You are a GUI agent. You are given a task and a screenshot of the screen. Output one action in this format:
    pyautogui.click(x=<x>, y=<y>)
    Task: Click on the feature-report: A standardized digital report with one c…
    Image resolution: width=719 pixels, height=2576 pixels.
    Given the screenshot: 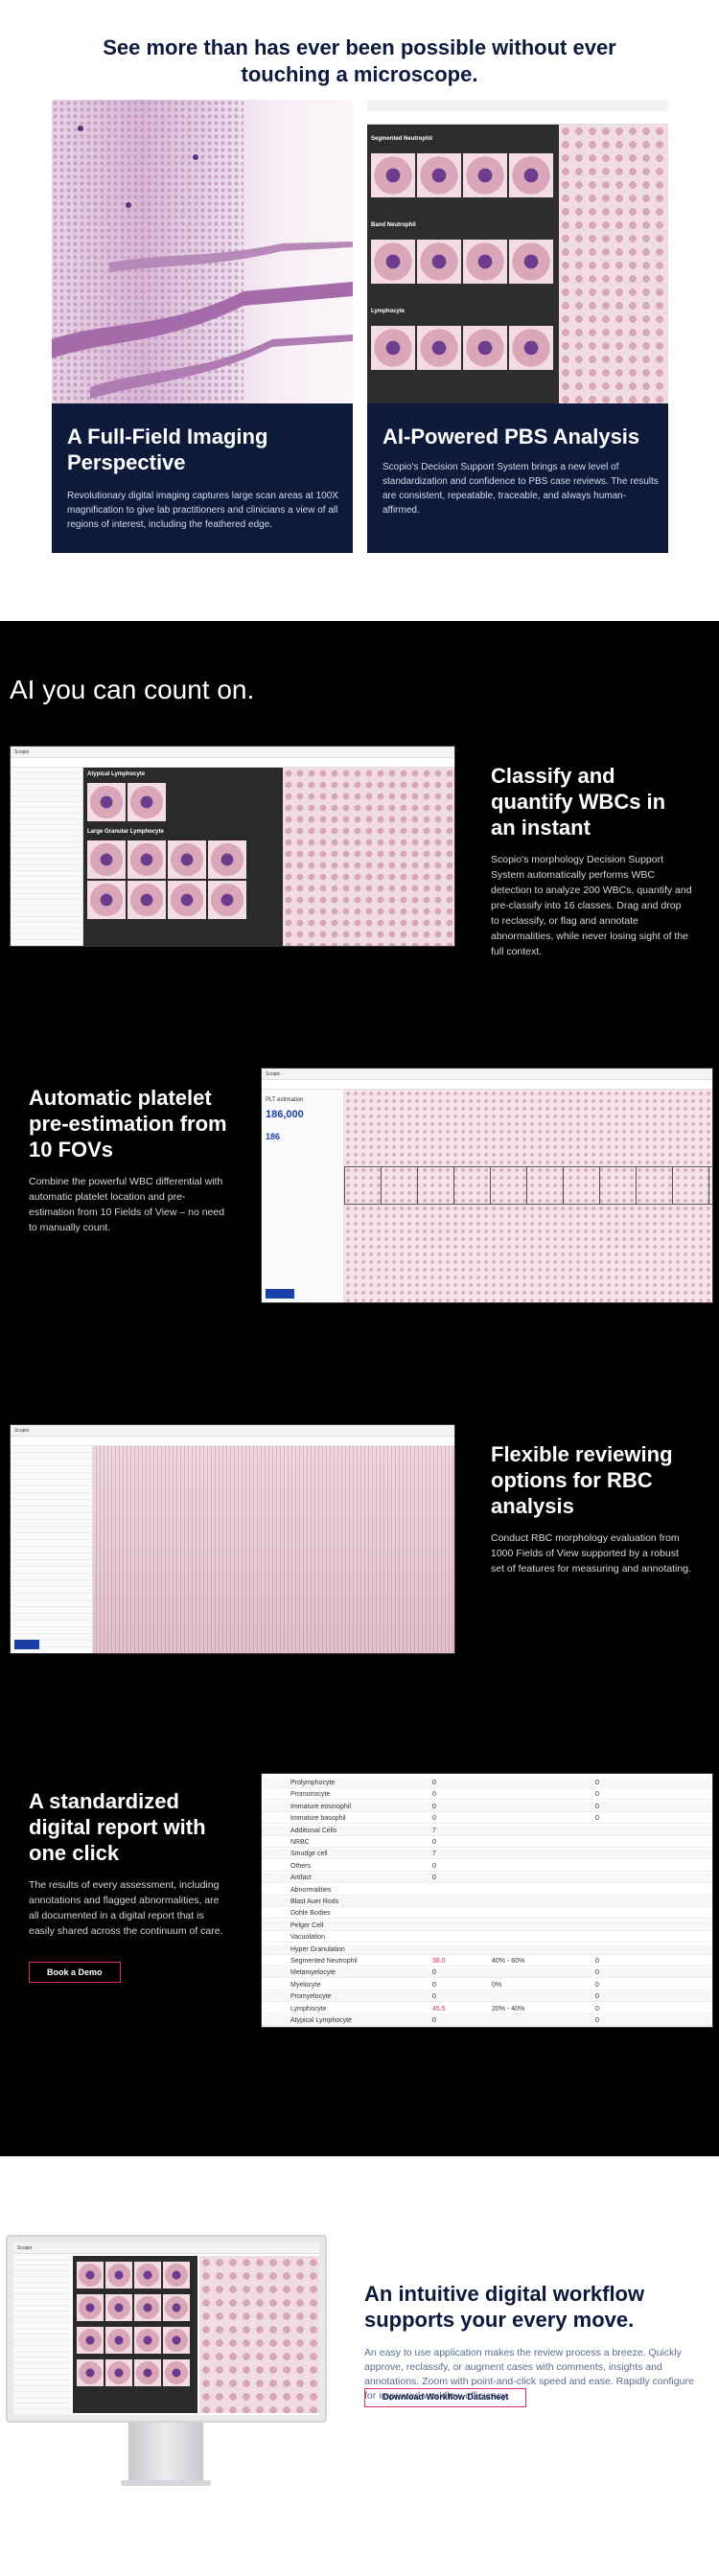 What is the action you would take?
    pyautogui.click(x=129, y=1885)
    